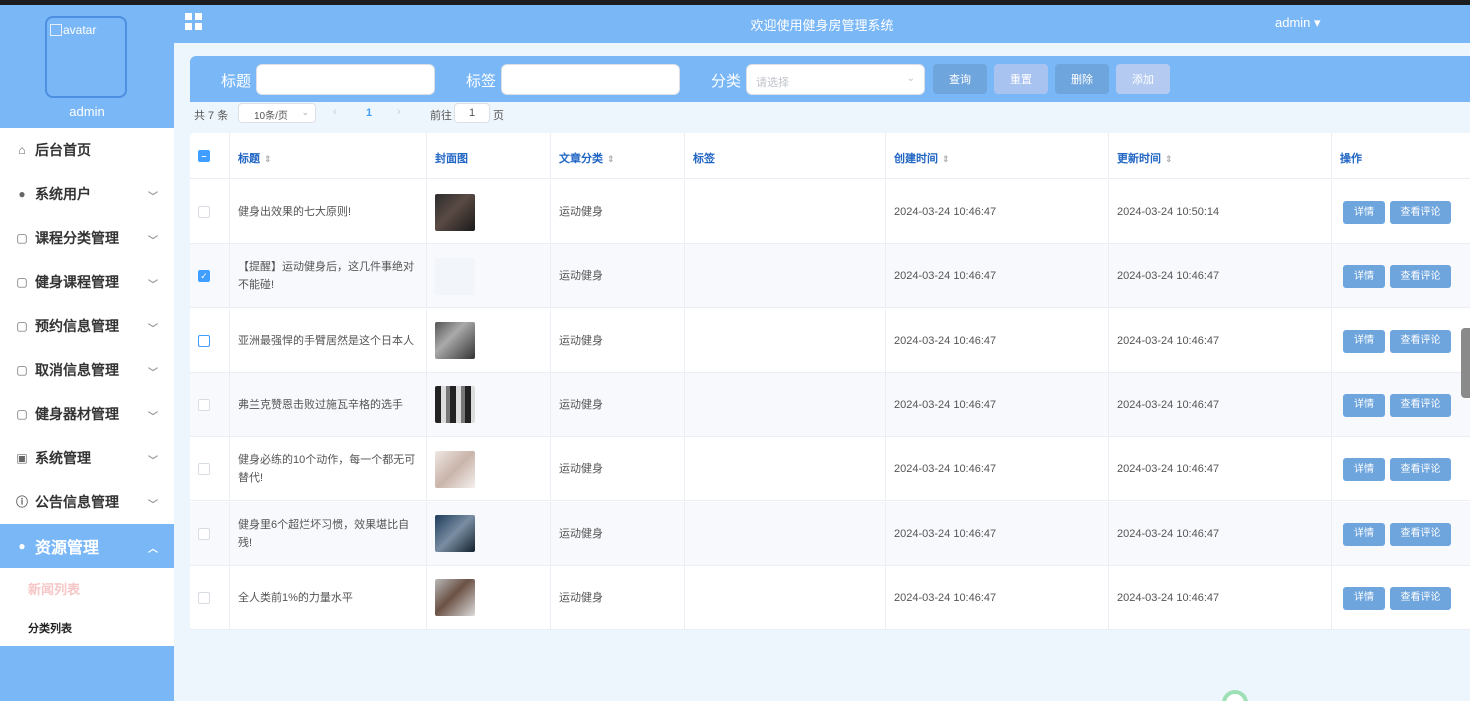 This screenshot has height=701, width=1470. What do you see at coordinates (1082, 79) in the screenshot?
I see `delete-button: 删除` at bounding box center [1082, 79].